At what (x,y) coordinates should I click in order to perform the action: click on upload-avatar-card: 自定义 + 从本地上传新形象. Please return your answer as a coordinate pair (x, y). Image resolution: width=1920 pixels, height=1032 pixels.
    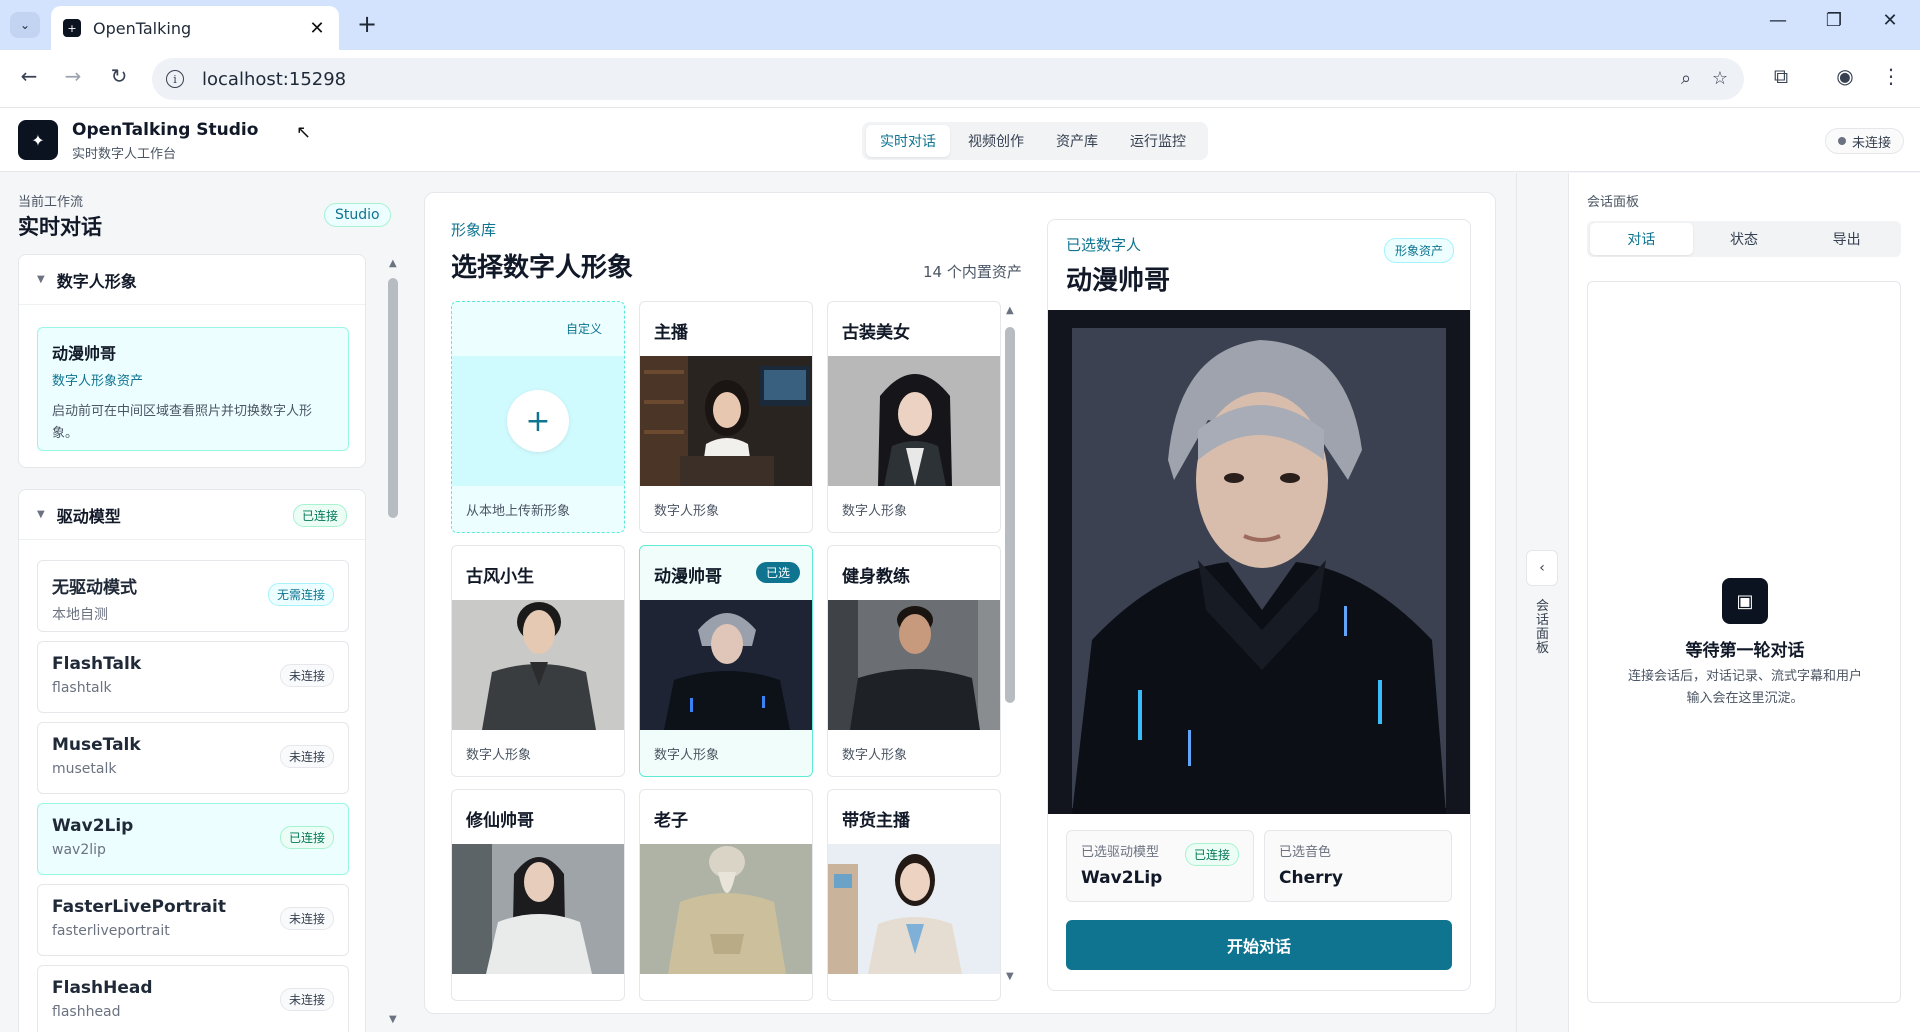
    Looking at the image, I should click on (538, 417).